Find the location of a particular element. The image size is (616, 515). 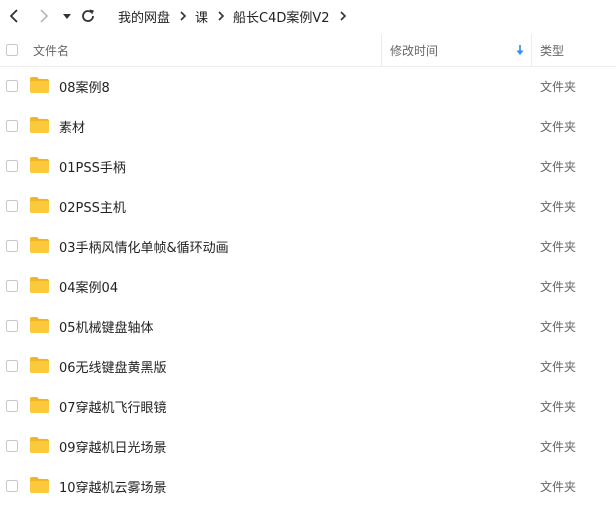

column-header-name: 文件名 is located at coordinates (51, 50).